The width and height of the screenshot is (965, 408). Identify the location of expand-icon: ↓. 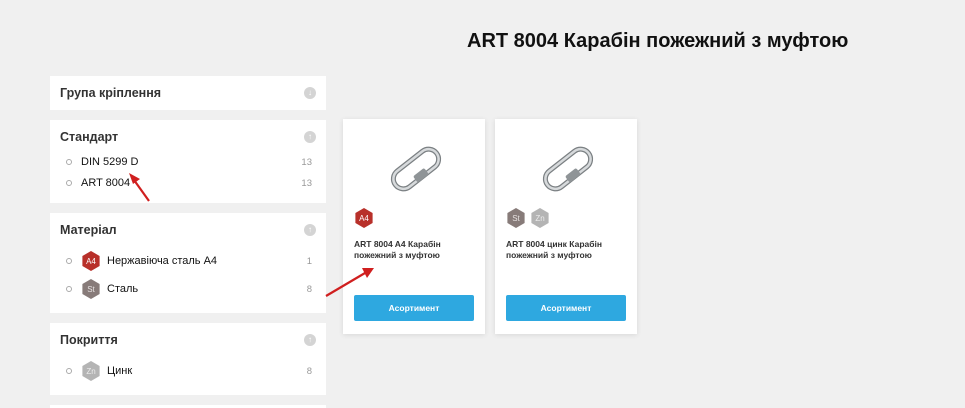
(310, 93).